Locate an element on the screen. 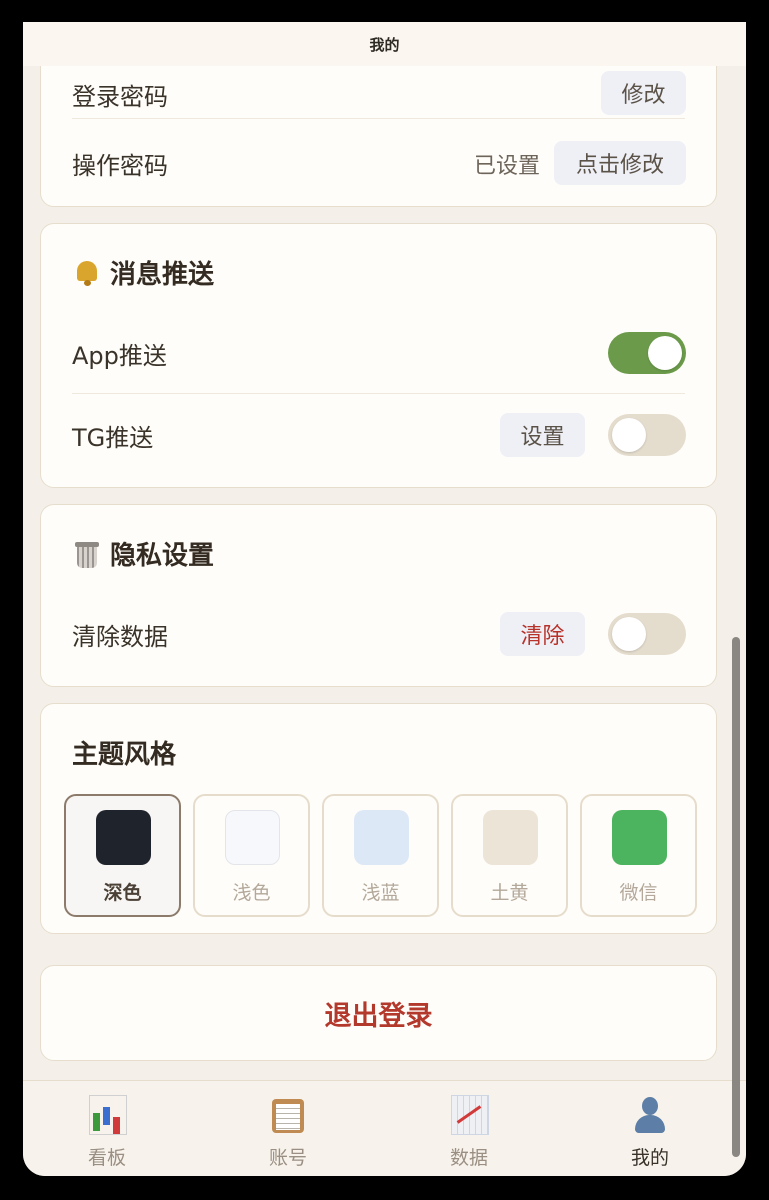  privacy-card: 隐私设置 清除数据 清除 is located at coordinates (378, 595).